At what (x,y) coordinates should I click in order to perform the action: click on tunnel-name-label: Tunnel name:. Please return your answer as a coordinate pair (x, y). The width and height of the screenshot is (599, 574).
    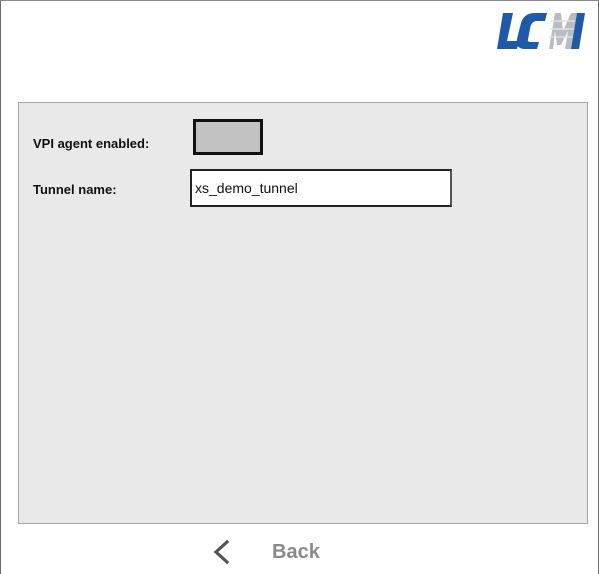
    Looking at the image, I should click on (75, 189).